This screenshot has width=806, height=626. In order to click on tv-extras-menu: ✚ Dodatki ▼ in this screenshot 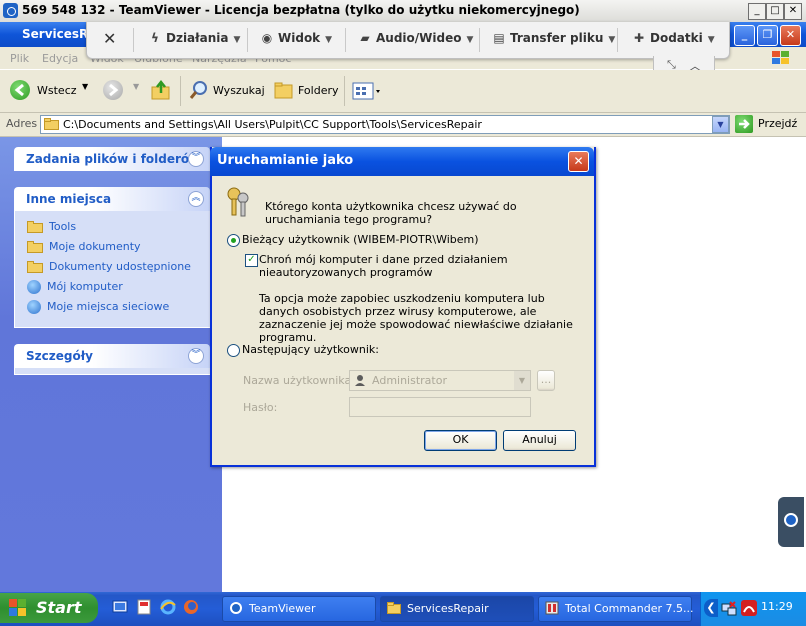, I will do `click(673, 40)`.